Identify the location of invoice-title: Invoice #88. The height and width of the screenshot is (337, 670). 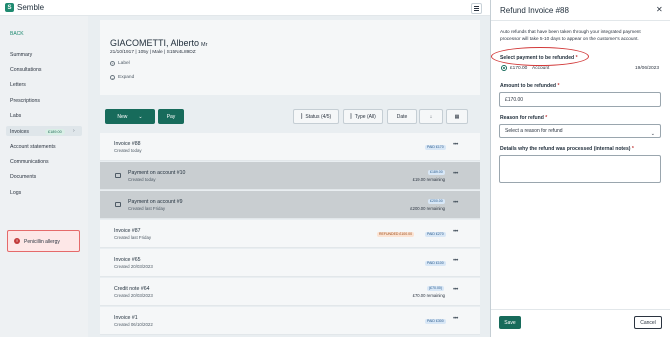
(127, 144).